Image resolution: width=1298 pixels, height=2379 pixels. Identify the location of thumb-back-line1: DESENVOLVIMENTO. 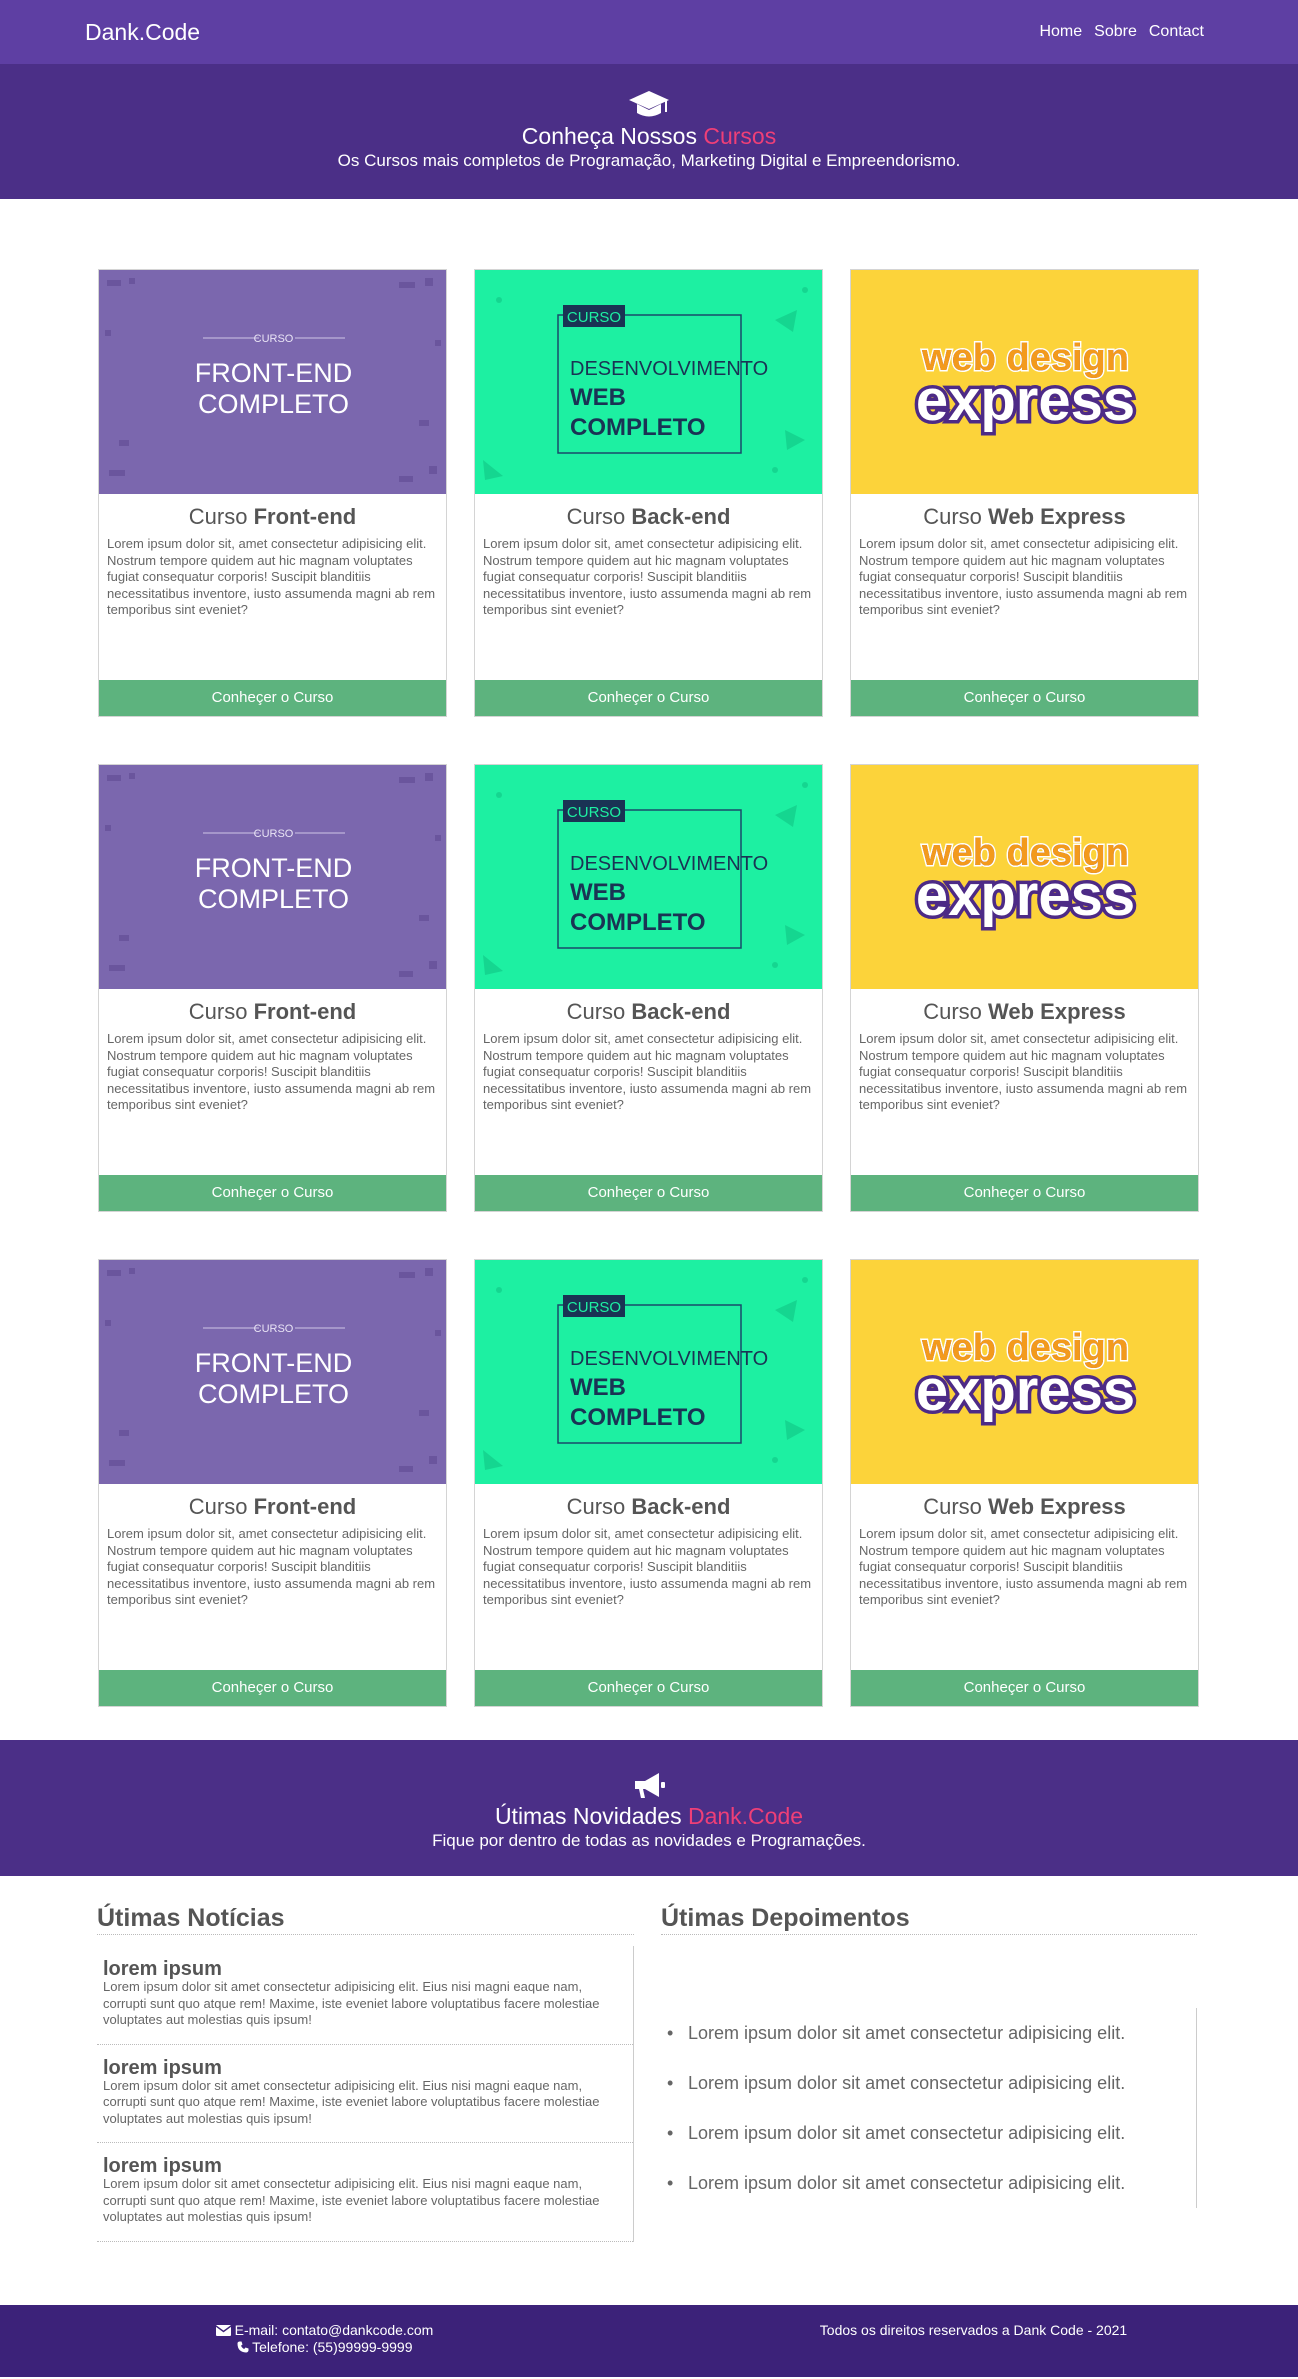
(669, 1359).